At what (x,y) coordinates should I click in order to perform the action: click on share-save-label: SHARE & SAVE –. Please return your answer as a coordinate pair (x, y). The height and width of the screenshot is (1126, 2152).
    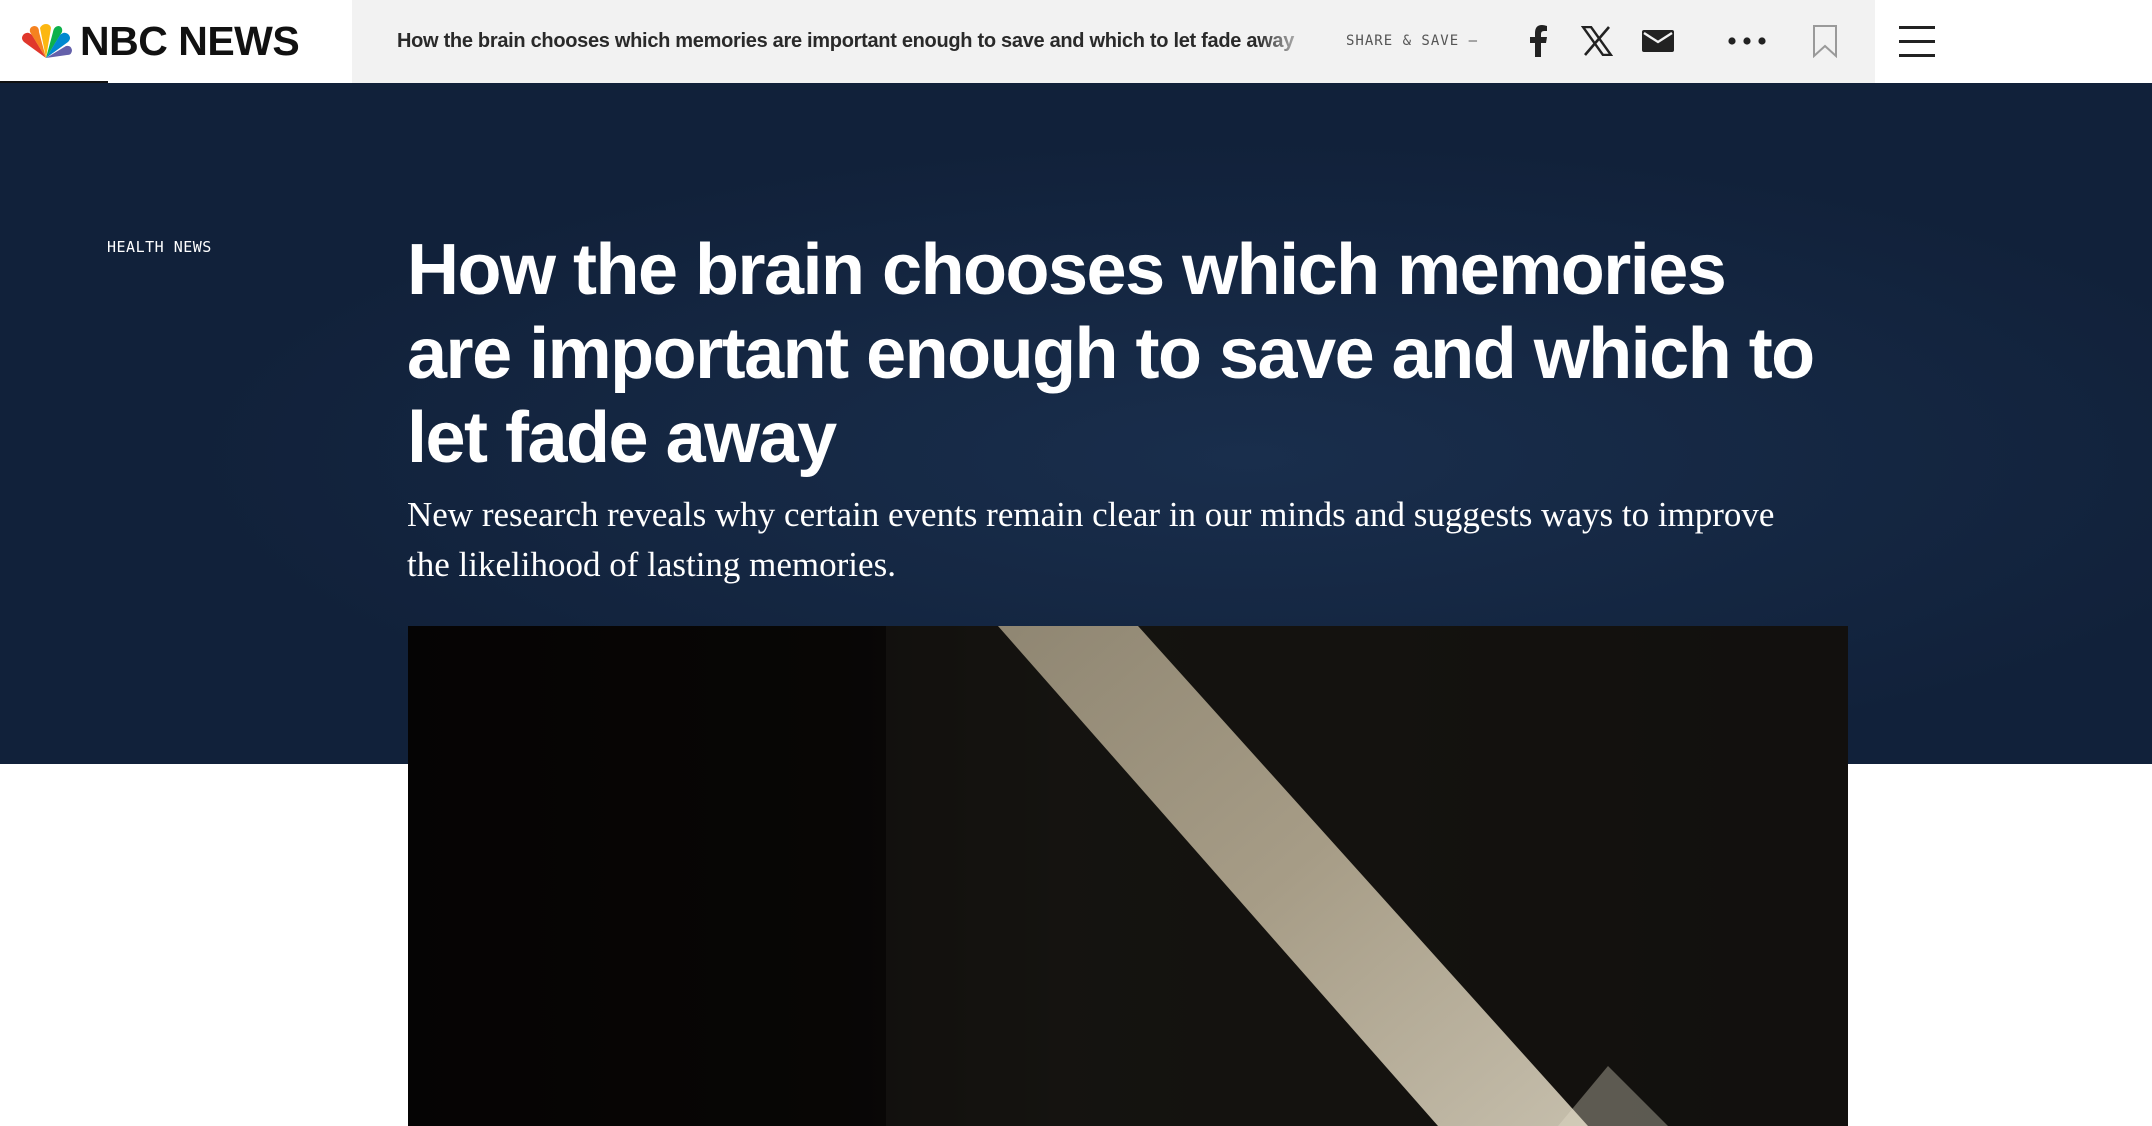
    Looking at the image, I should click on (1412, 41).